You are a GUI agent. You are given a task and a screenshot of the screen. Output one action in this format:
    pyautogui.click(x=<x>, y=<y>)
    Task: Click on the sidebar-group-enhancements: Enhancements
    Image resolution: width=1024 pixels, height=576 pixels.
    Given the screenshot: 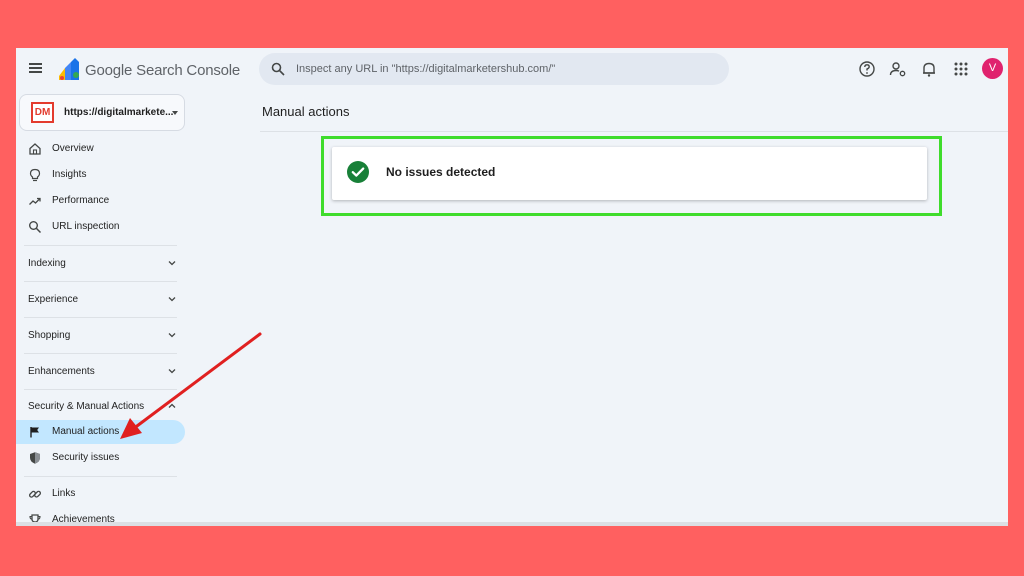 What is the action you would take?
    pyautogui.click(x=100, y=371)
    